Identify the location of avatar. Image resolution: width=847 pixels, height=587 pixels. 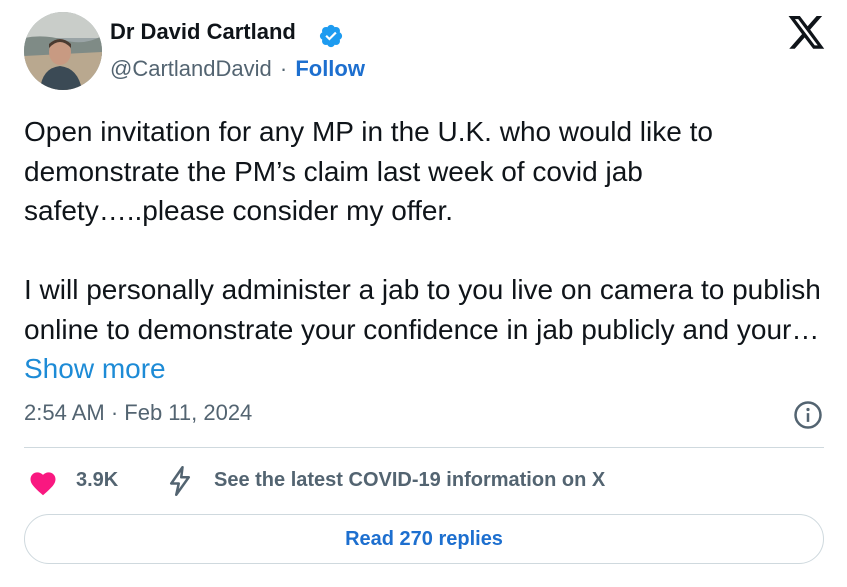
(63, 51).